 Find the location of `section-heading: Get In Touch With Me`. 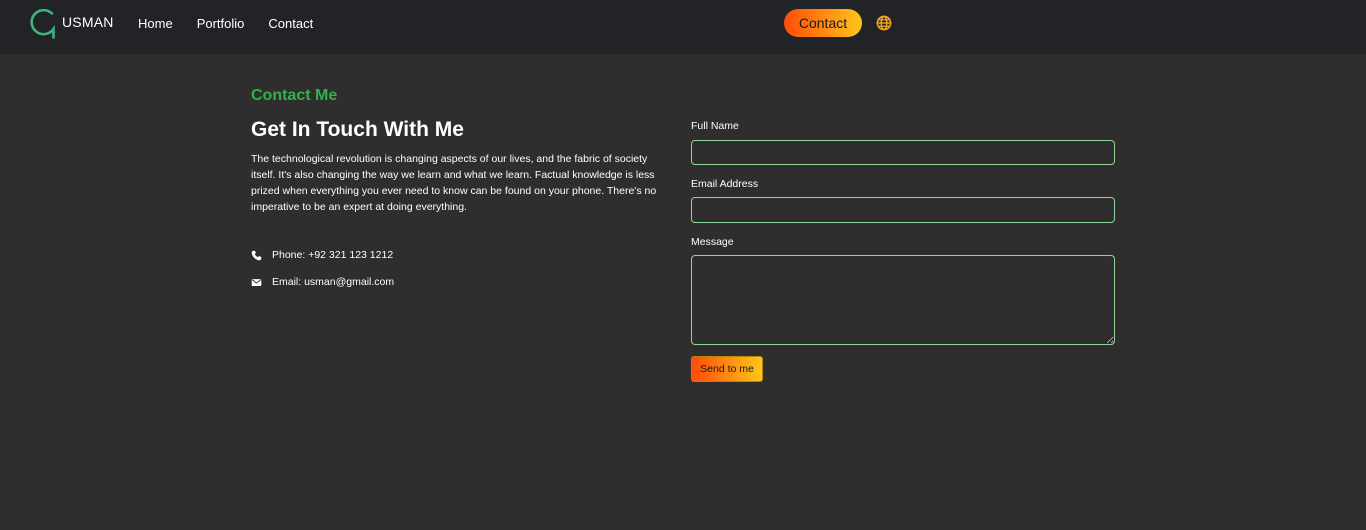

section-heading: Get In Touch With Me is located at coordinates (357, 129).